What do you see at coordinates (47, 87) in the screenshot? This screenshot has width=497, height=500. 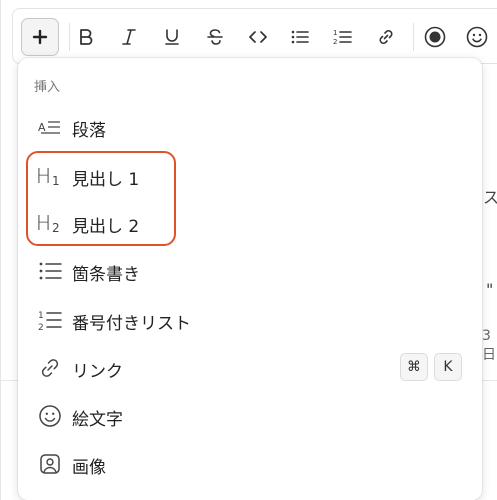 I see `menu-section-title: 挿入` at bounding box center [47, 87].